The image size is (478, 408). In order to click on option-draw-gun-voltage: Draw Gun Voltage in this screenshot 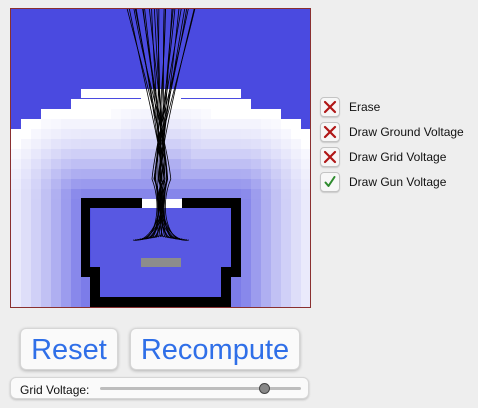, I will do `click(383, 182)`.